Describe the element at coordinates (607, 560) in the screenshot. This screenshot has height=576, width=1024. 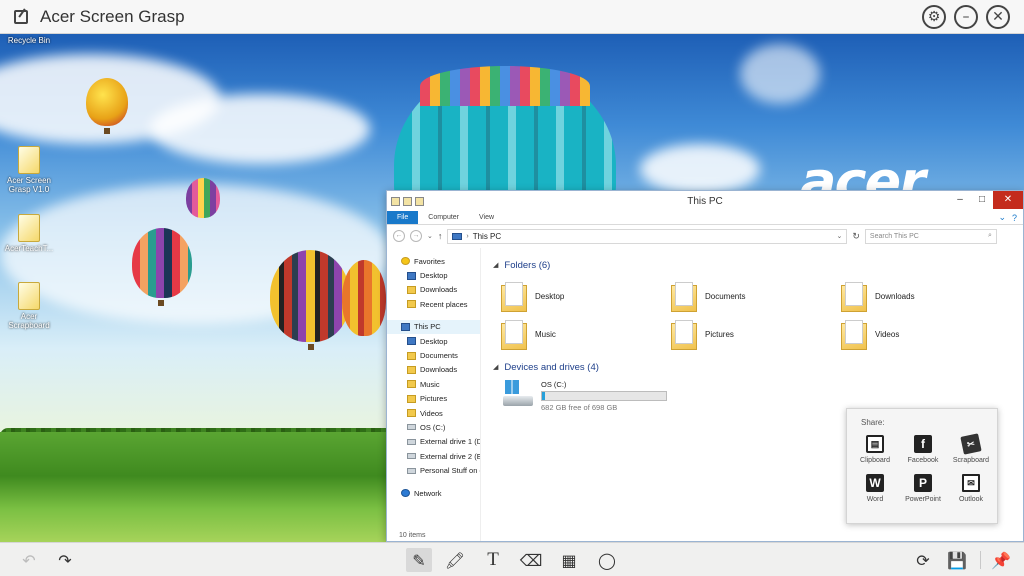
I see `lasso-tool-button: ◯` at that location.